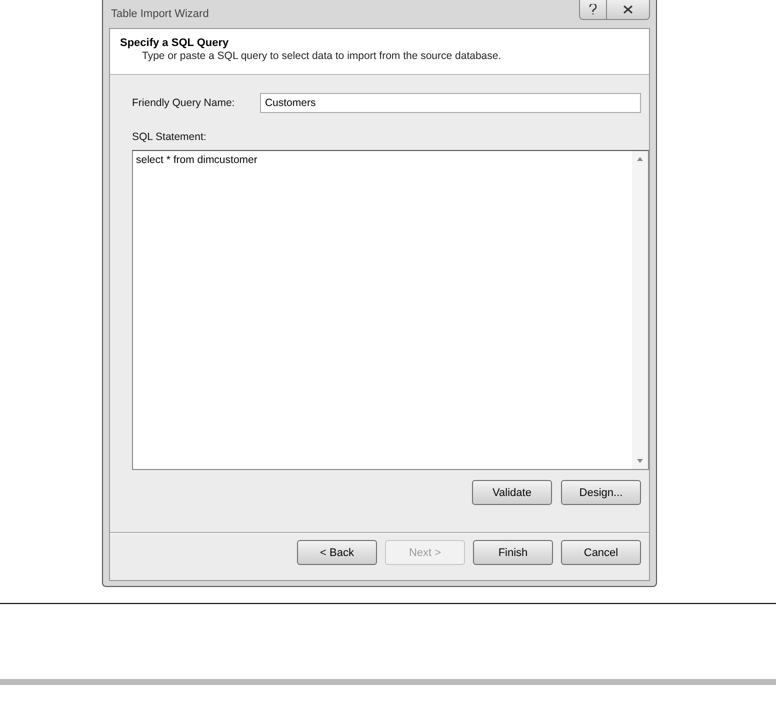  I want to click on dialog-button: Finish, so click(513, 552).